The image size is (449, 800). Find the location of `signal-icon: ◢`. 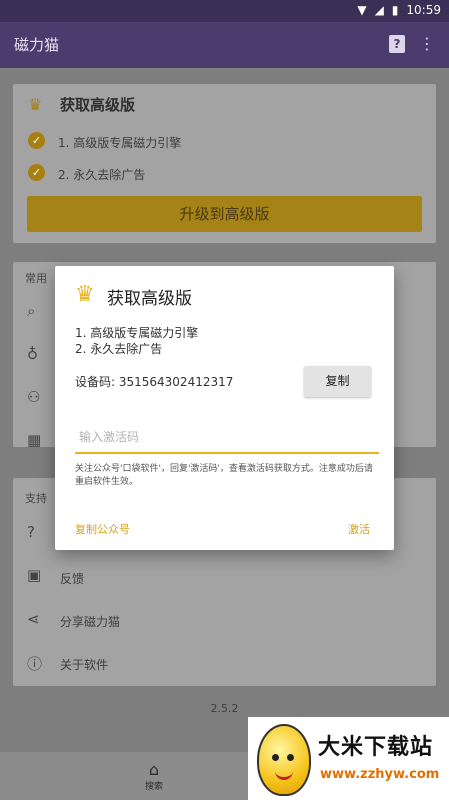

signal-icon: ◢ is located at coordinates (379, 10).